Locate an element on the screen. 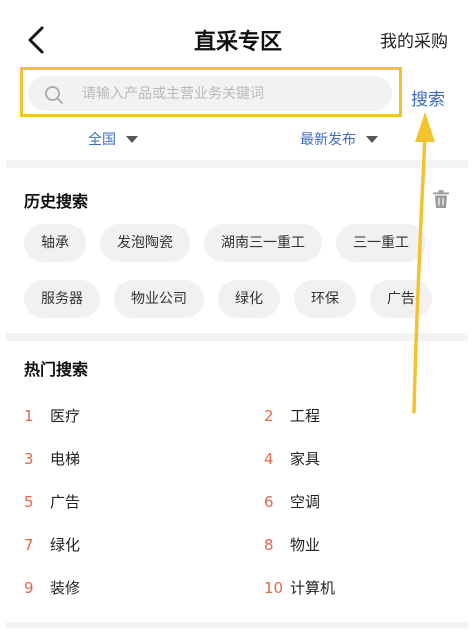 The width and height of the screenshot is (476, 635). my-purchase-link: 我的采购 is located at coordinates (414, 39).